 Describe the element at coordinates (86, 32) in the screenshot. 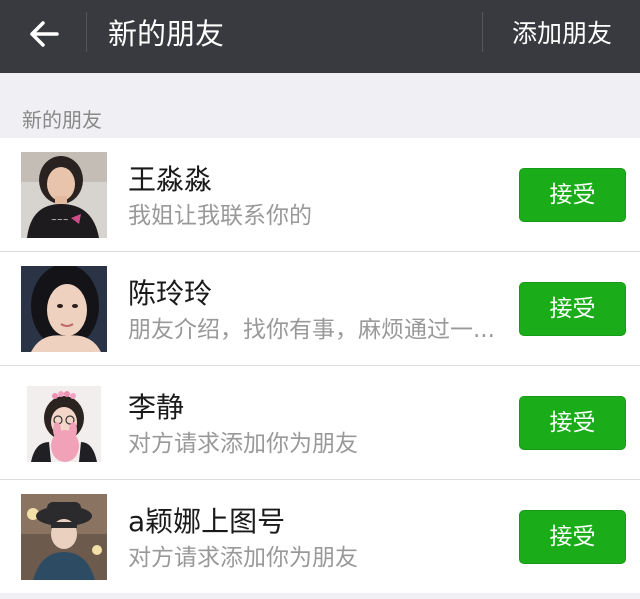

I see `nav-divider-left` at that location.